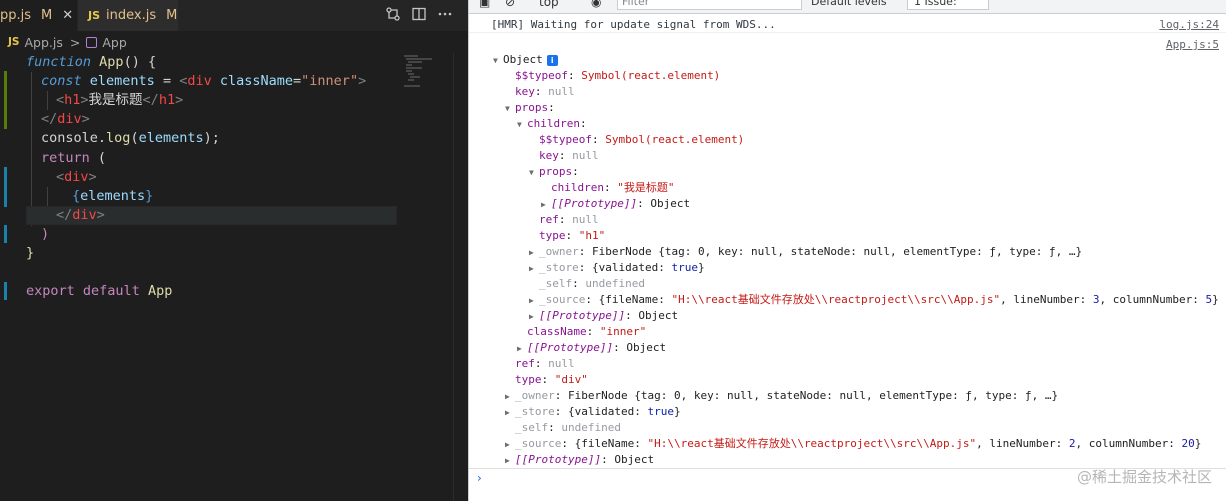 The height and width of the screenshot is (501, 1226). I want to click on editor-scrollbar, so click(460, 277).